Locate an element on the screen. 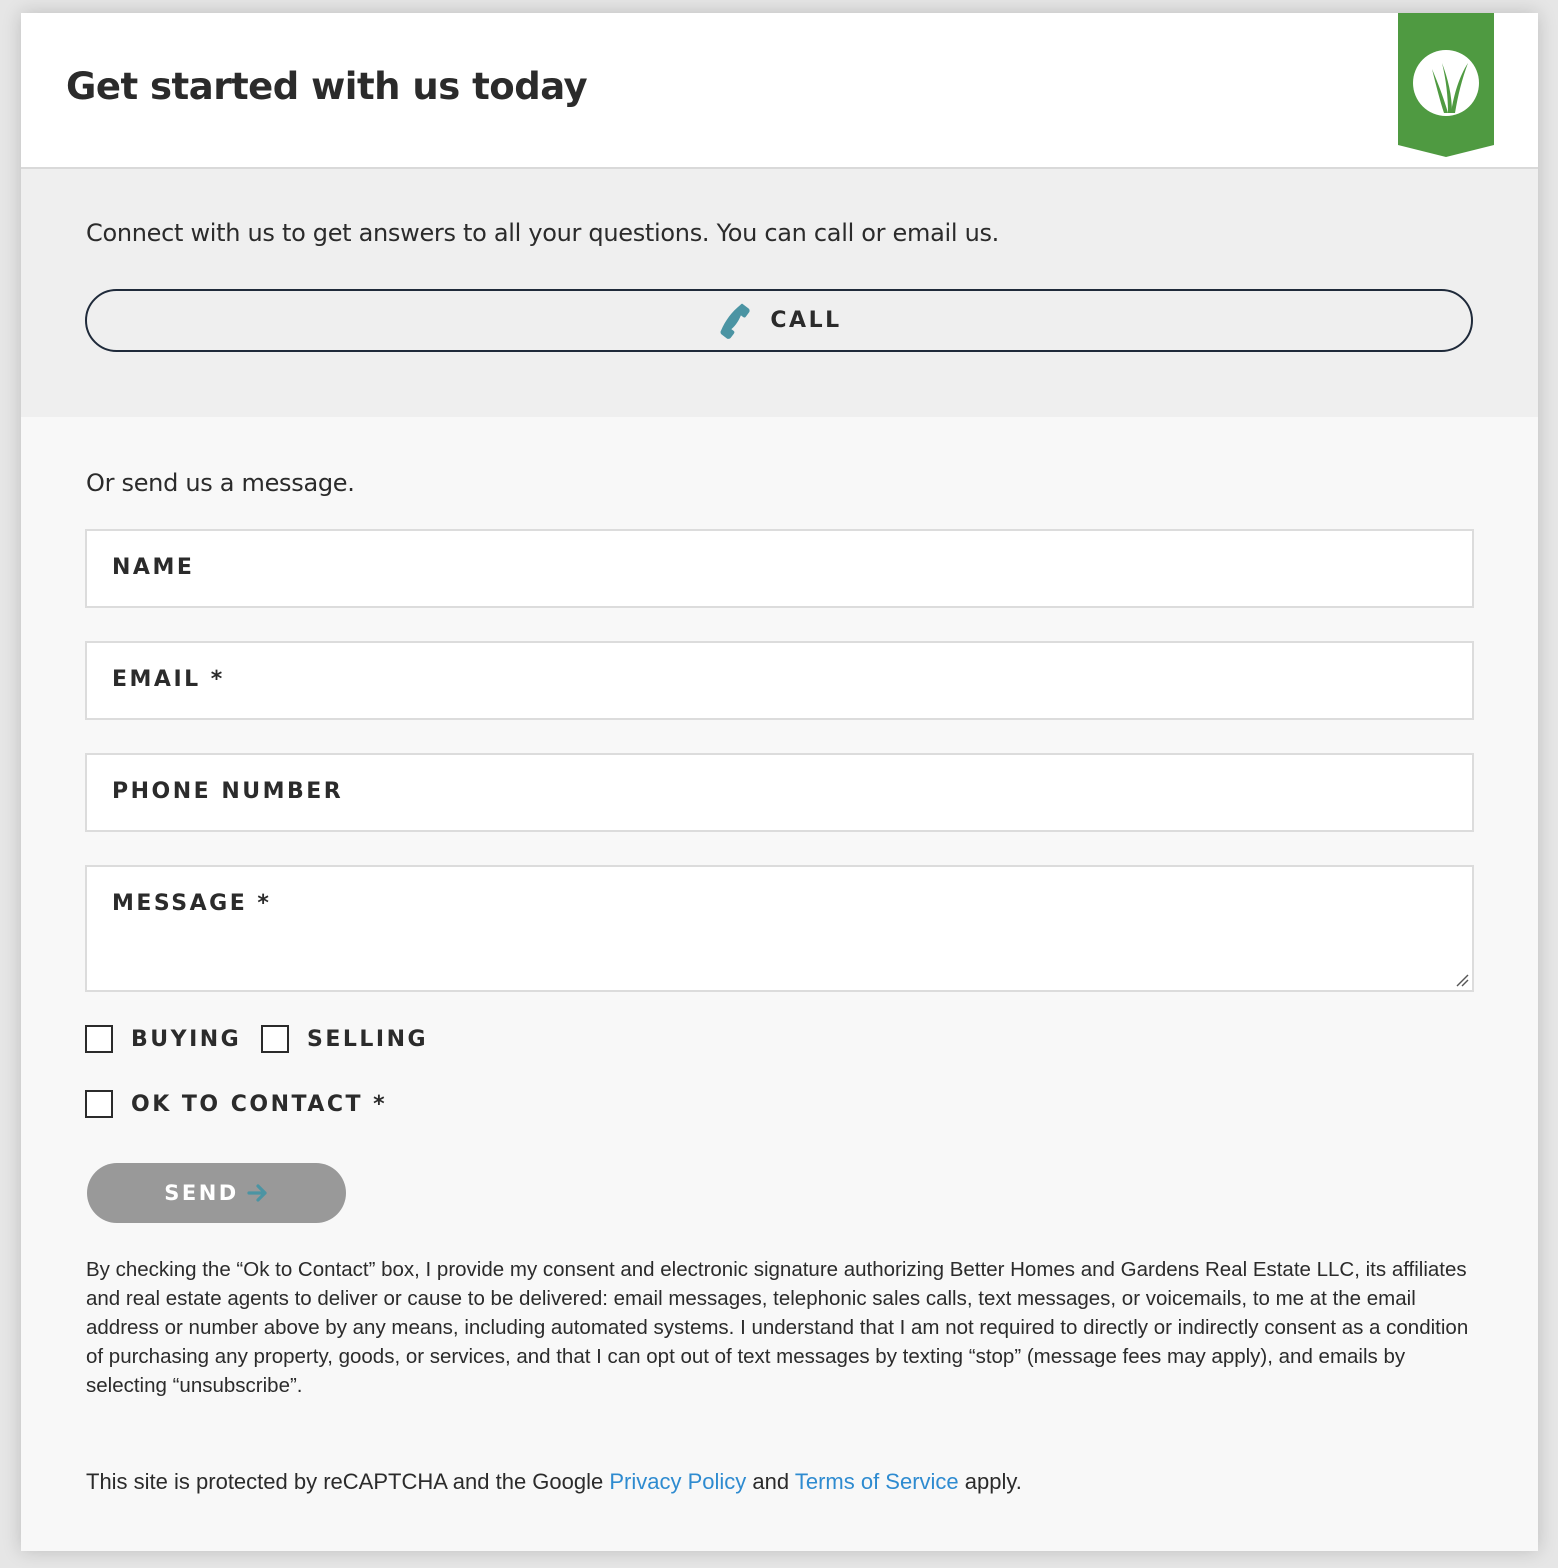 Image resolution: width=1558 pixels, height=1568 pixels. call-button: CALL is located at coordinates (779, 320).